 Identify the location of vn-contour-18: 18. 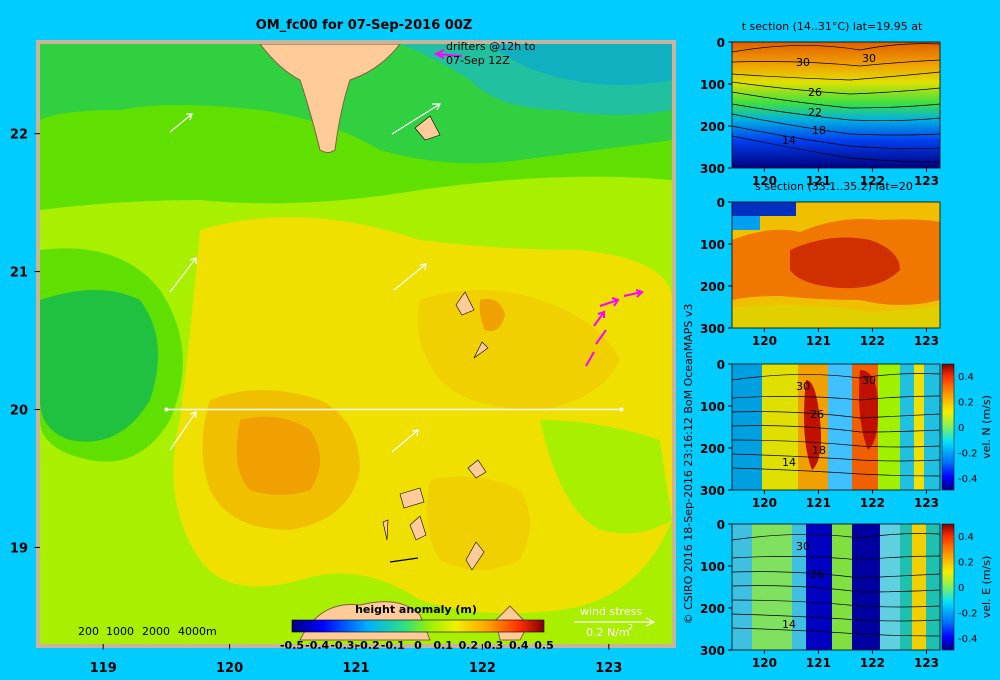
(819, 450).